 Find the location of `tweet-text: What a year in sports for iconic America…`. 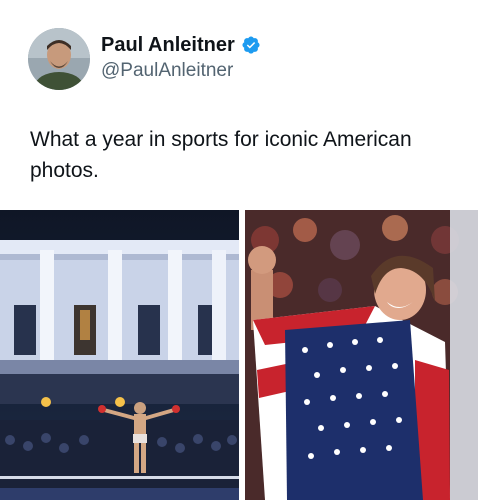

tweet-text: What a year in sports for iconic America… is located at coordinates (221, 155).